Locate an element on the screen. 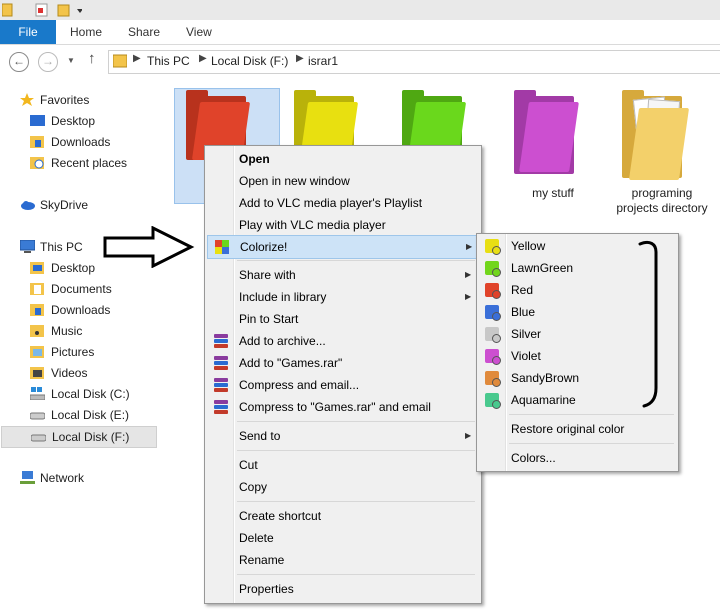 This screenshot has height=615, width=720. annotation-arrow is located at coordinates (149, 247).